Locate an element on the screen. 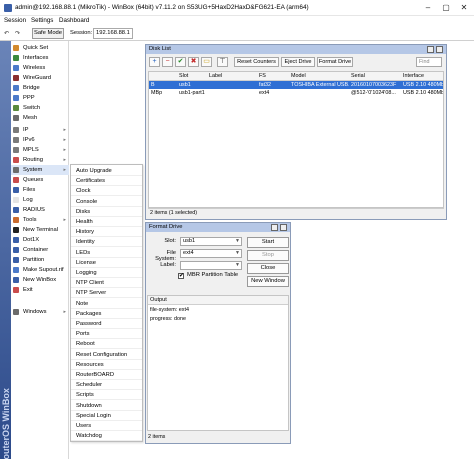  menu-item-reboot: Reboot is located at coordinates (106, 344).